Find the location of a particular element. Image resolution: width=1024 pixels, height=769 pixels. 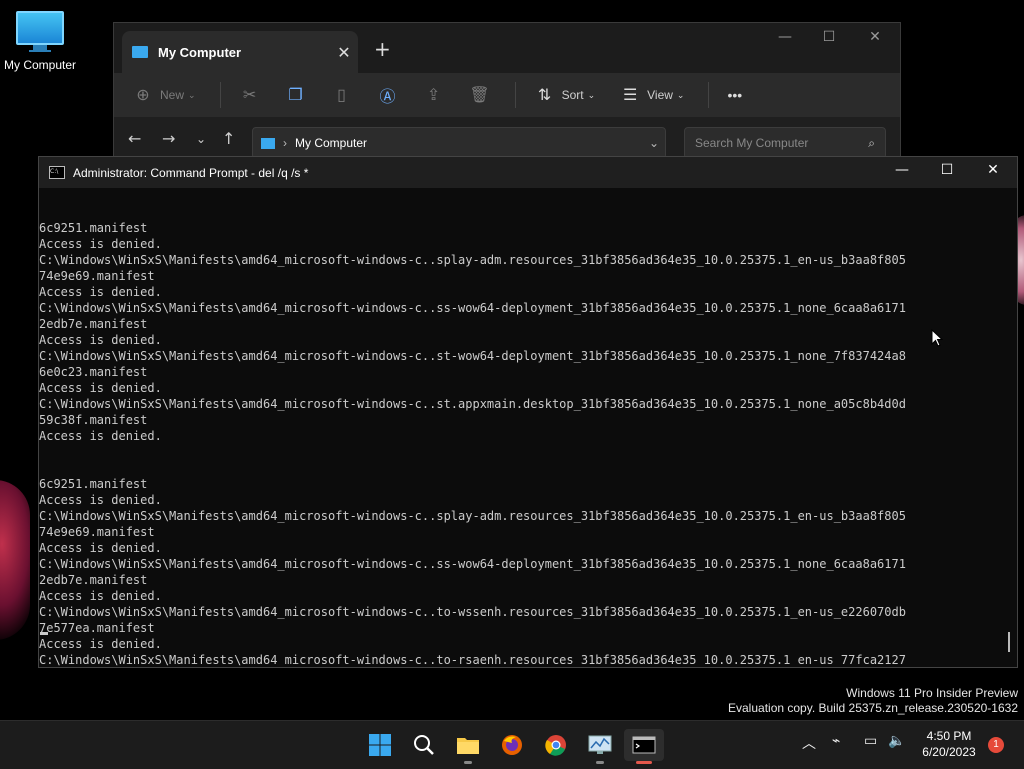

system-clock: 4:50 PM 6/20/2023 is located at coordinates (949, 744).